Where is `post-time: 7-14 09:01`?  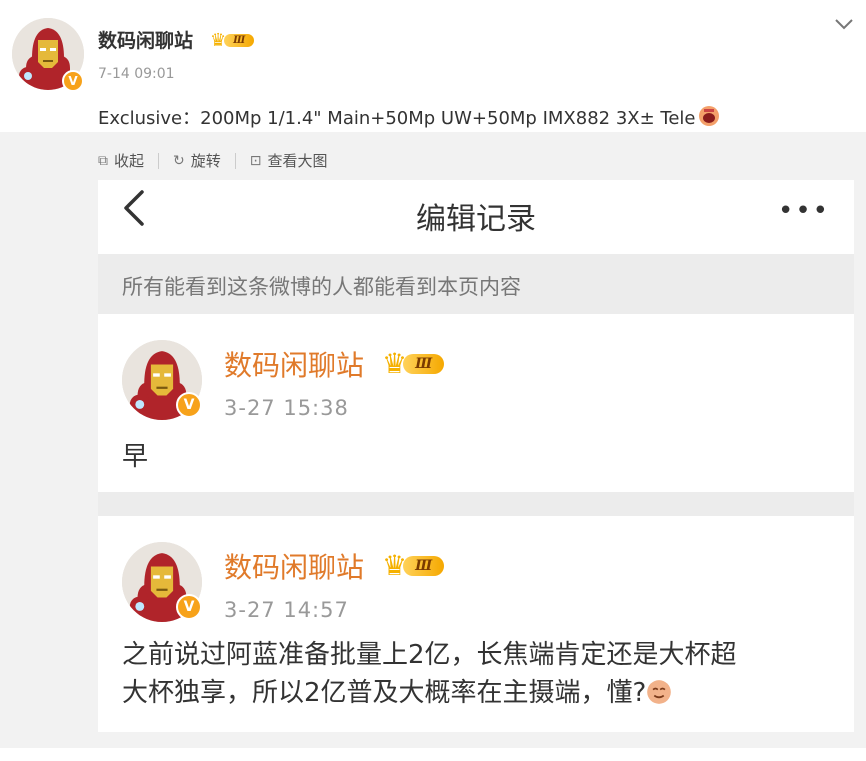 post-time: 7-14 09:01 is located at coordinates (136, 74).